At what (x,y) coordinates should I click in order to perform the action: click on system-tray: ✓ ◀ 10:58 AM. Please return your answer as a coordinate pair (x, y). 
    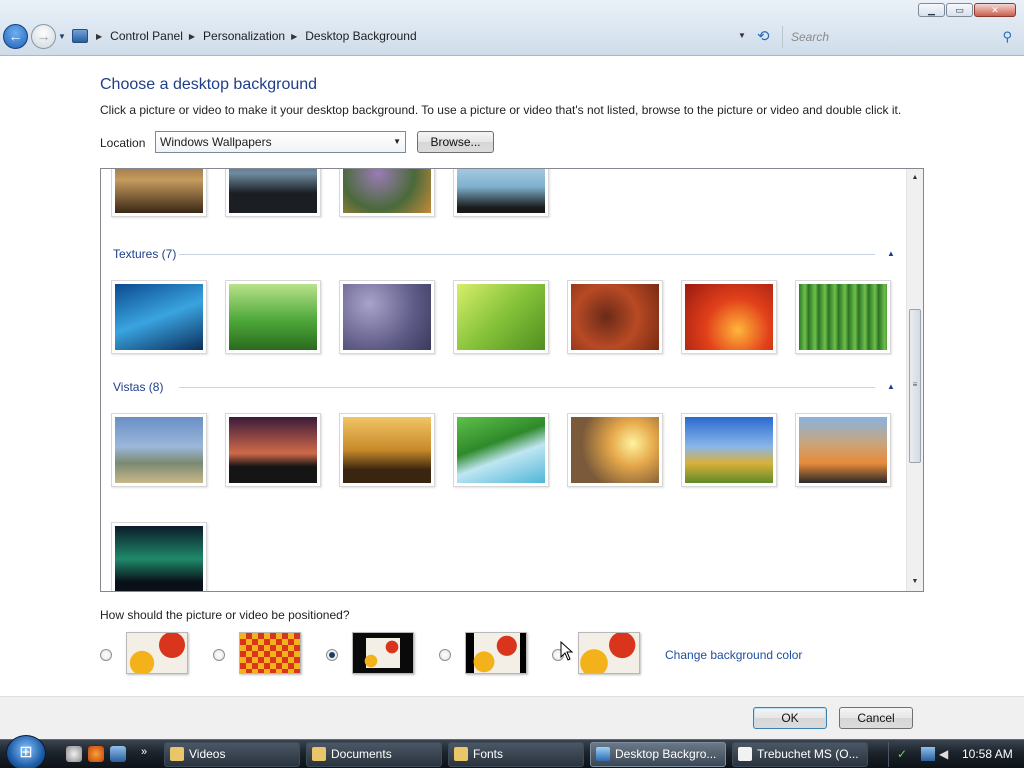
    Looking at the image, I should click on (956, 754).